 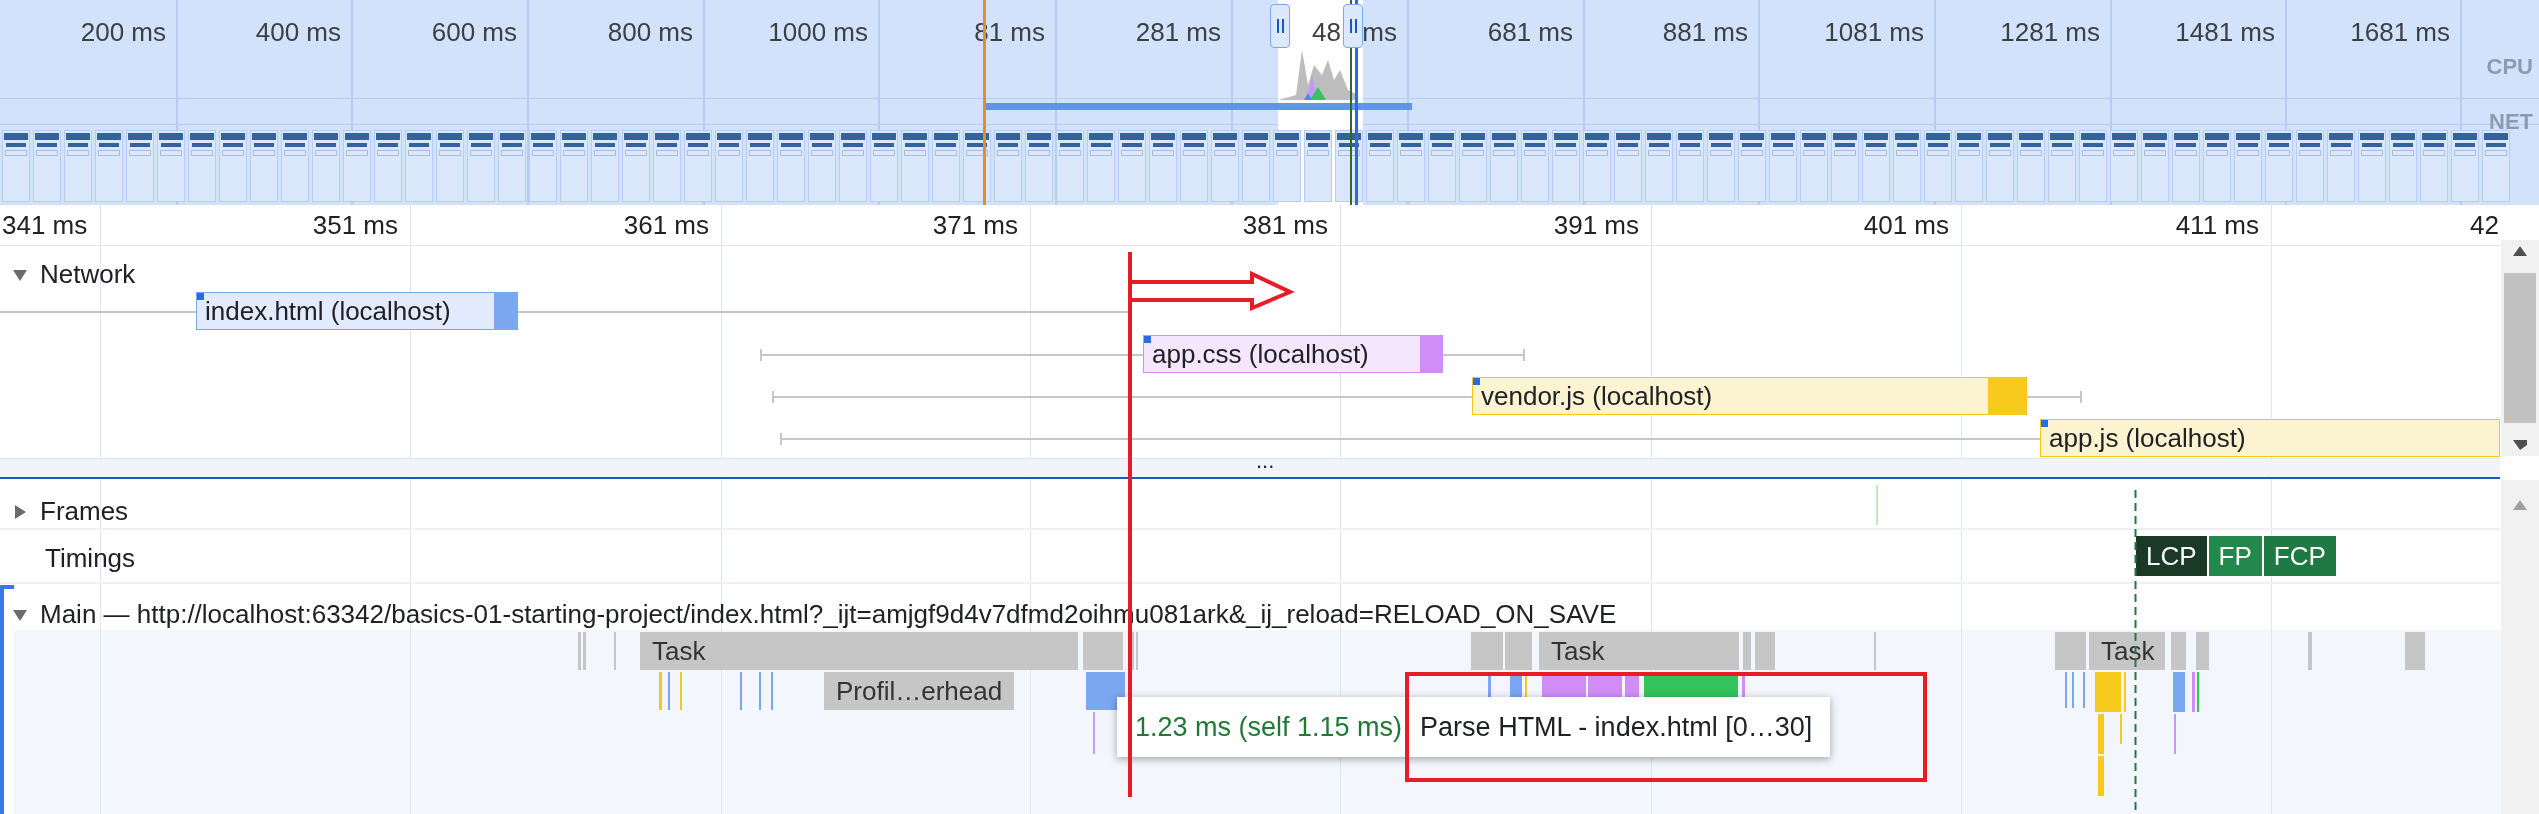 What do you see at coordinates (1705, 32) in the screenshot?
I see `overview-tick-label: 881 ms` at bounding box center [1705, 32].